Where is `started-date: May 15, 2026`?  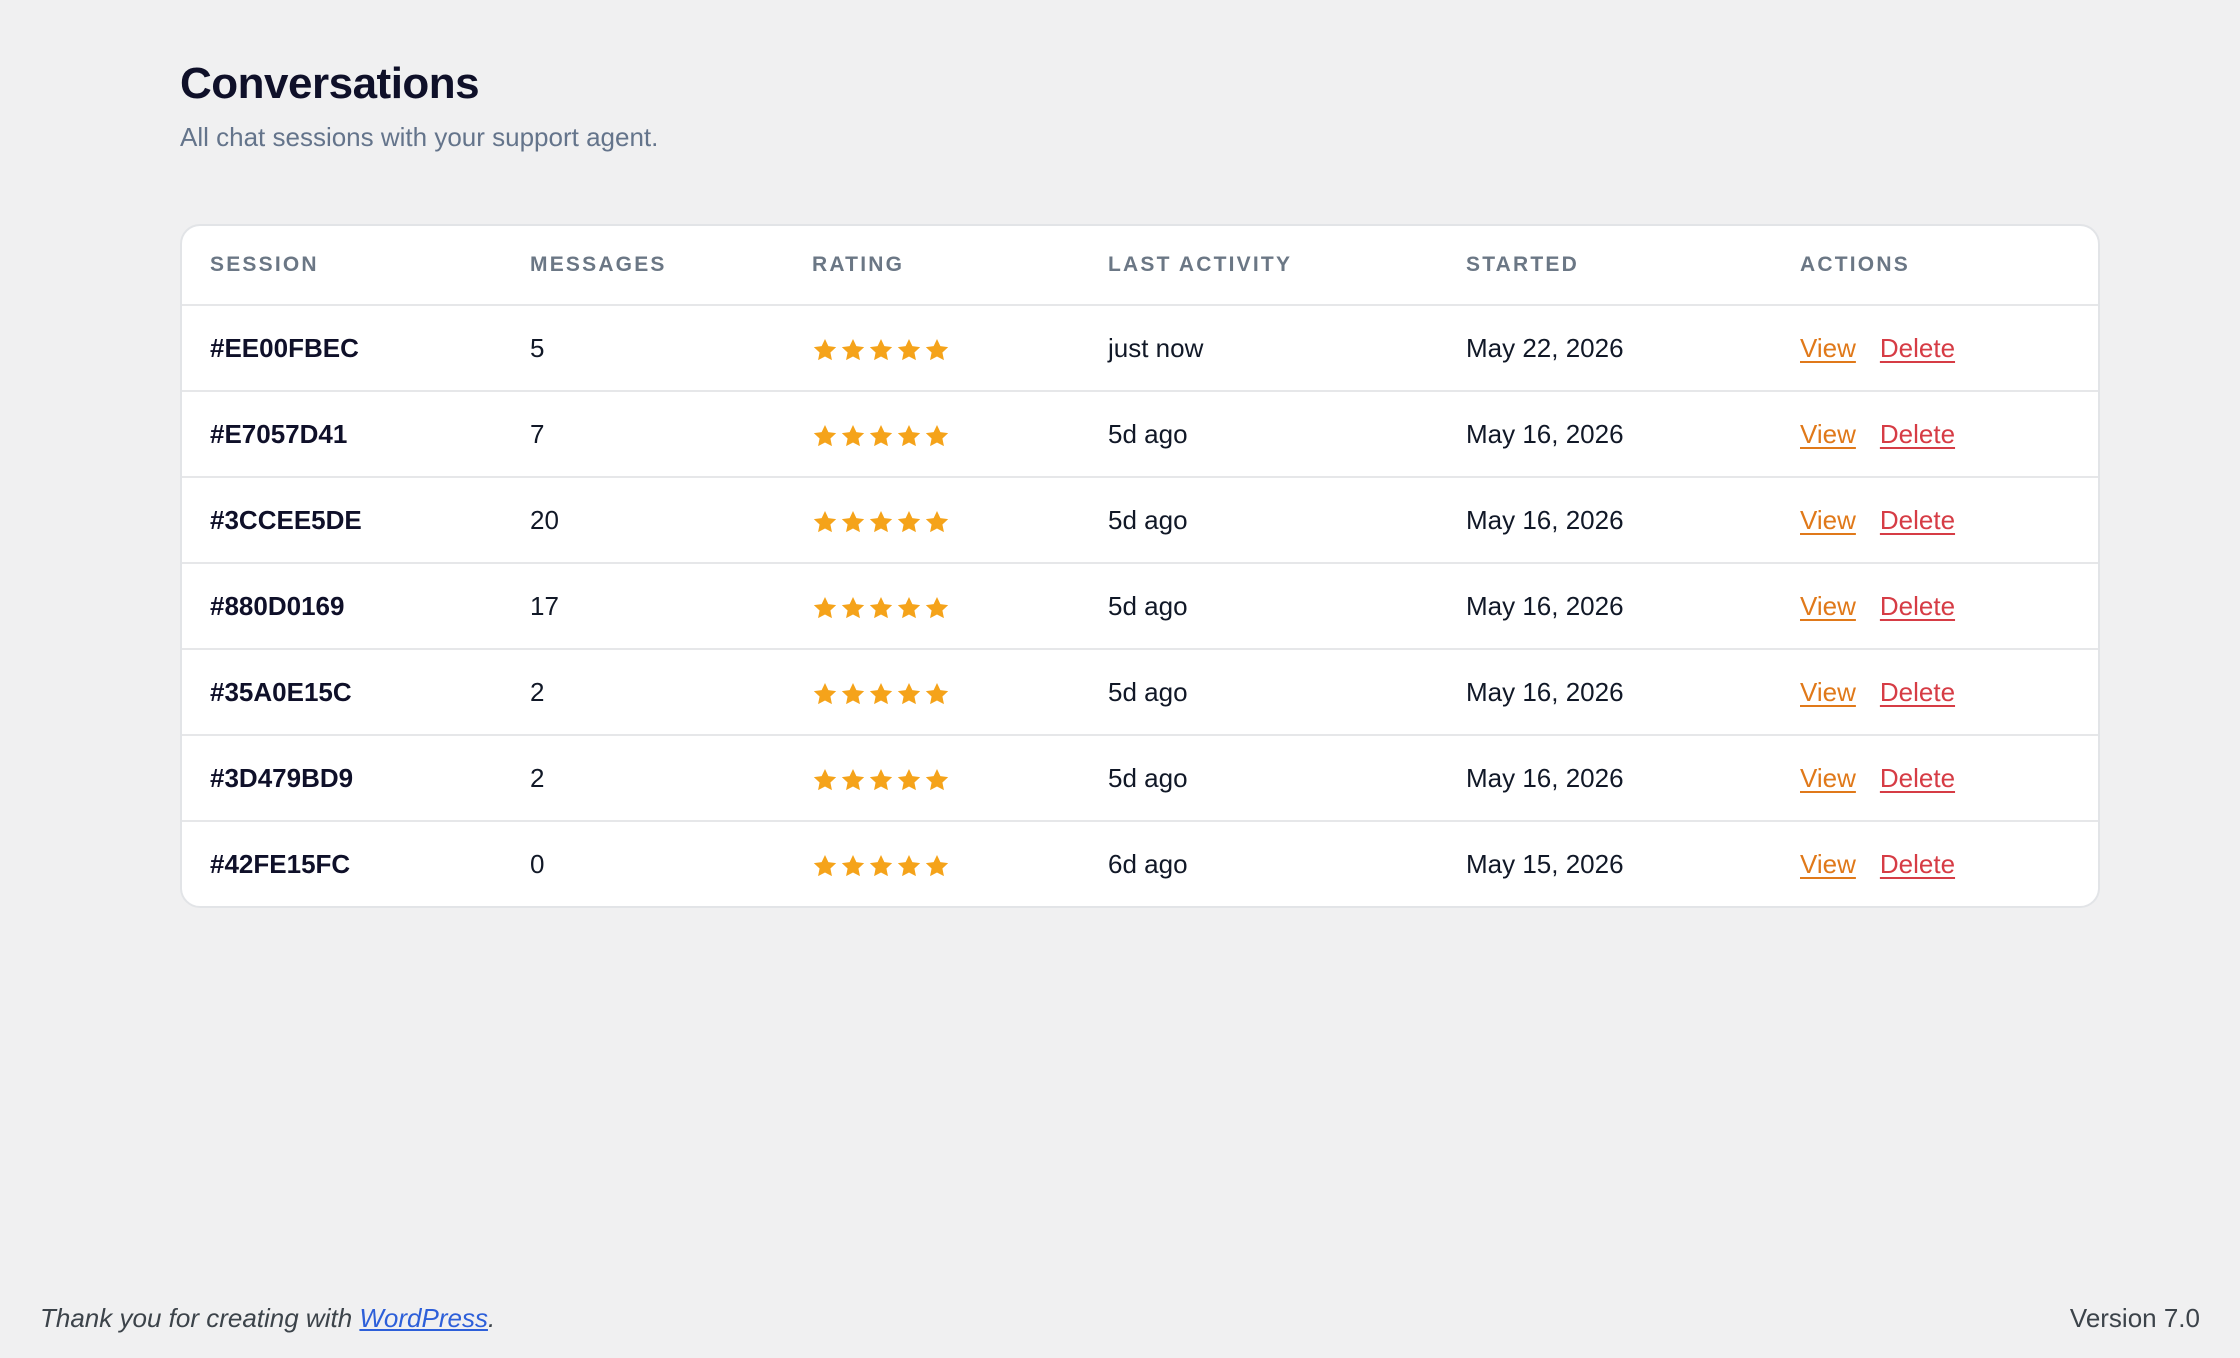 started-date: May 15, 2026 is located at coordinates (1545, 863).